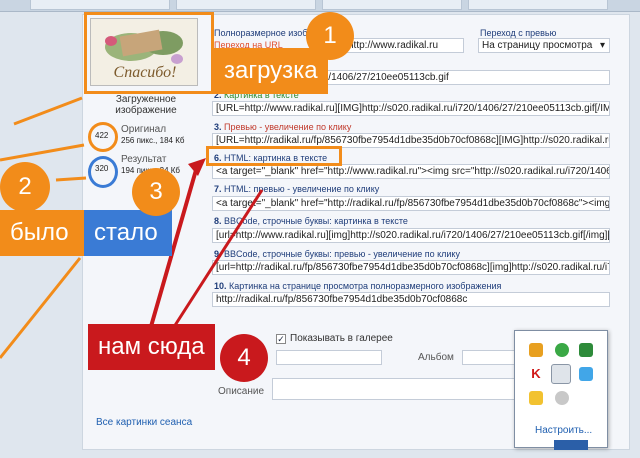  What do you see at coordinates (490, 357) in the screenshot?
I see `album-select` at bounding box center [490, 357].